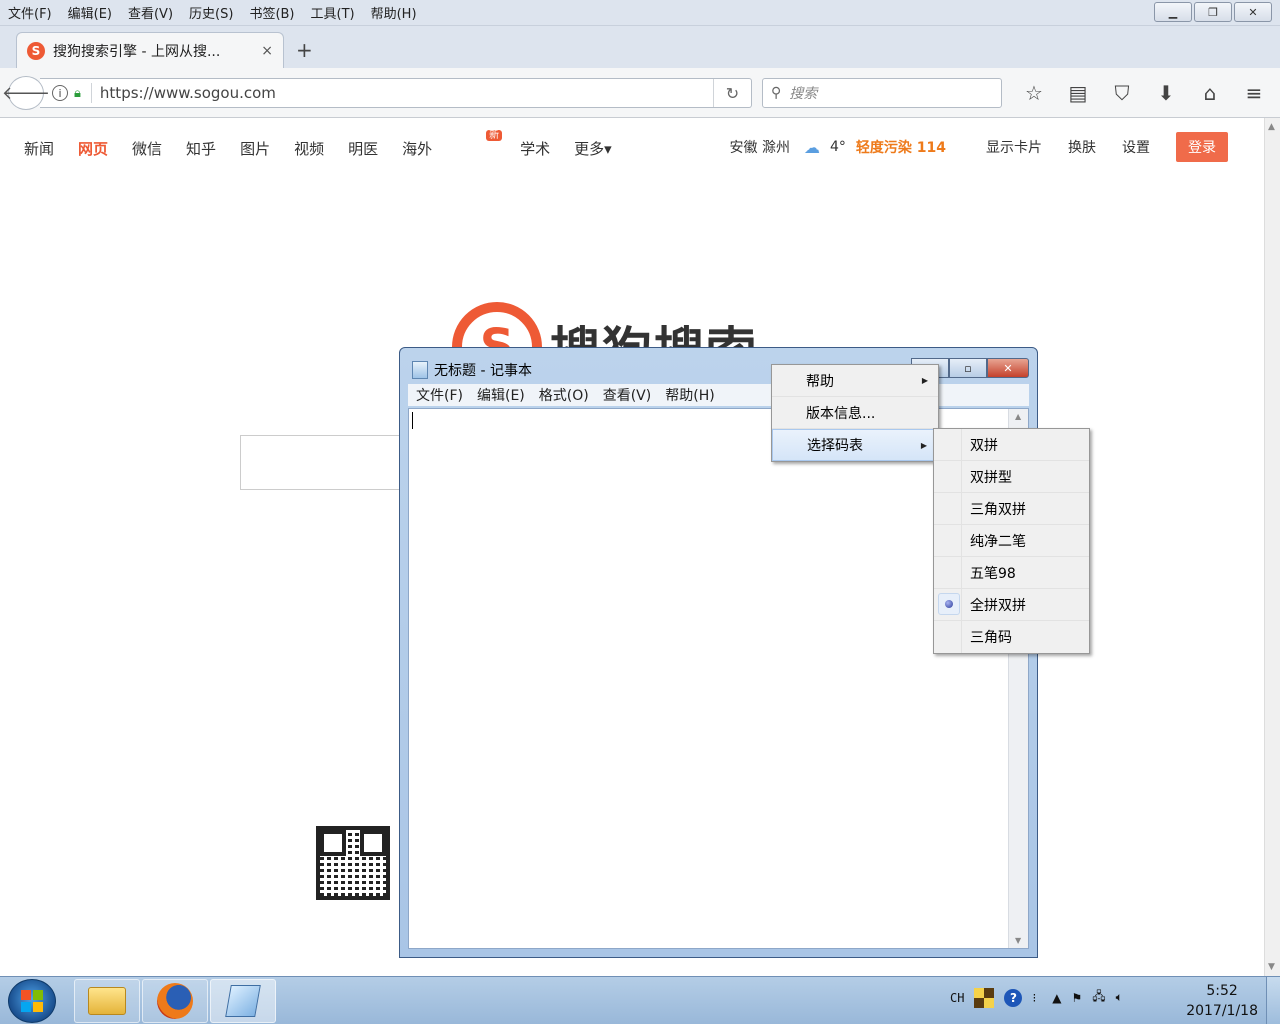  What do you see at coordinates (1122, 93) in the screenshot?
I see `pocket-icon: ⛉` at bounding box center [1122, 93].